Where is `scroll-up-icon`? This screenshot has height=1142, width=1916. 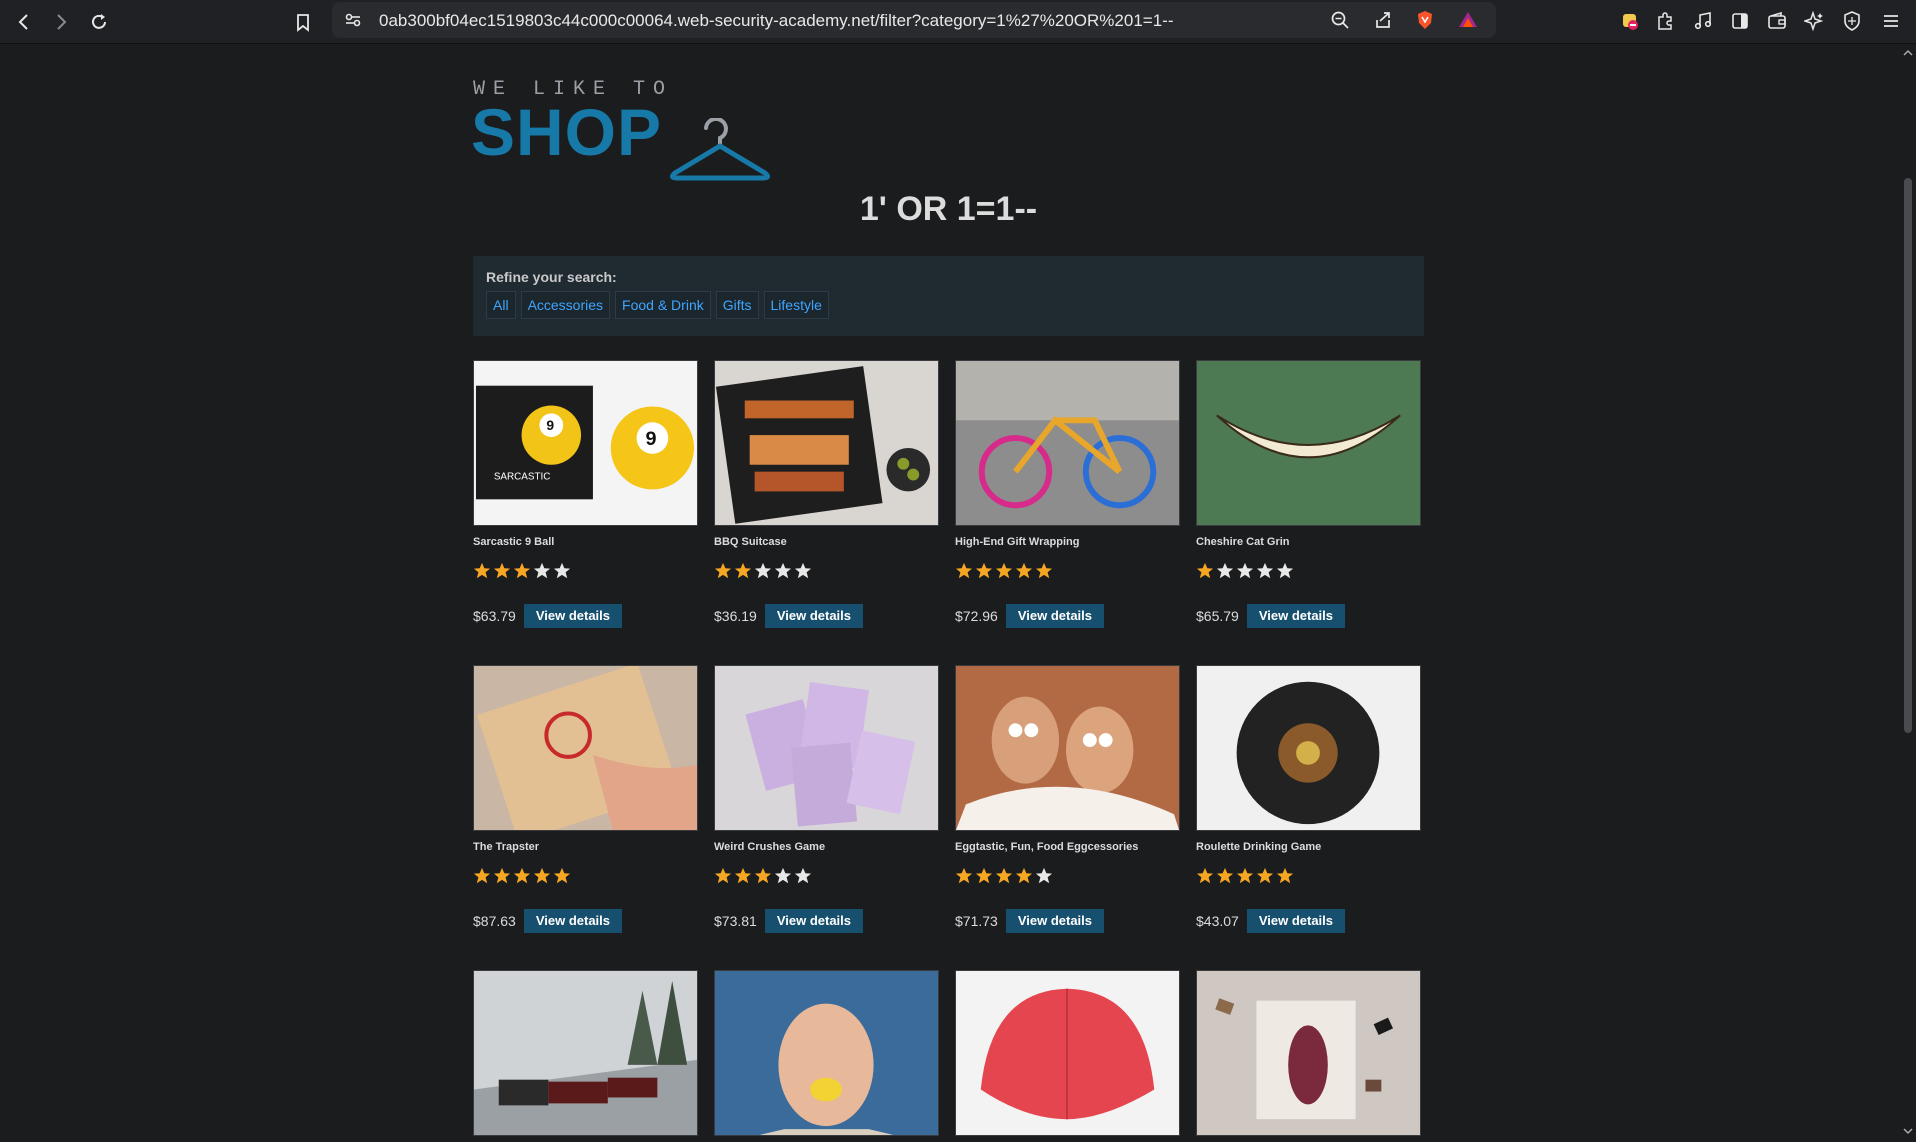 scroll-up-icon is located at coordinates (1908, 53).